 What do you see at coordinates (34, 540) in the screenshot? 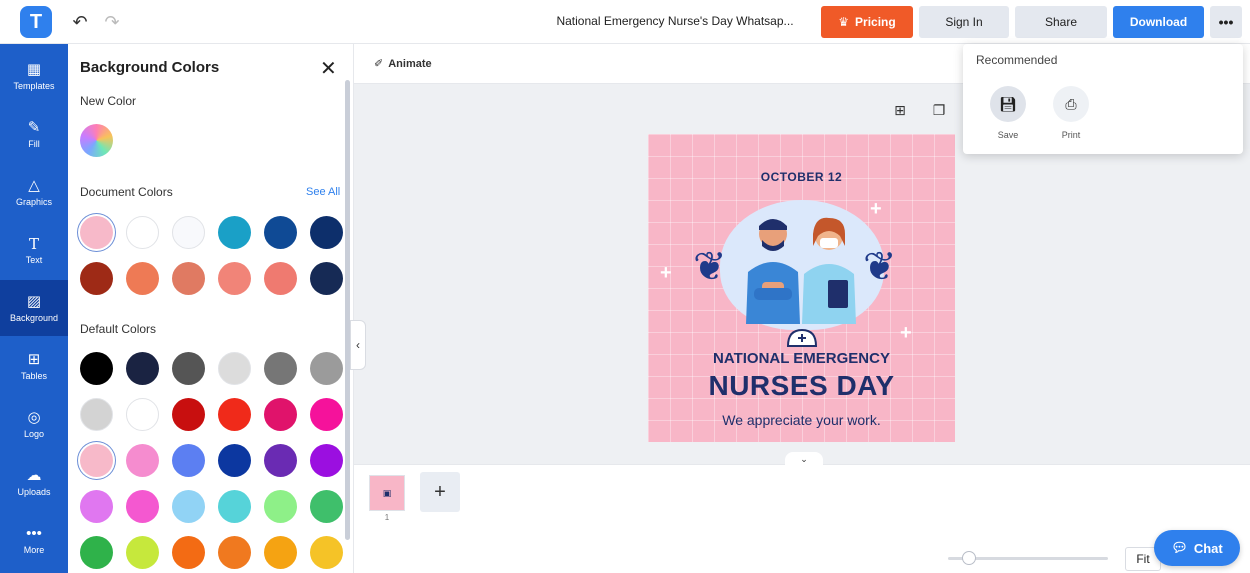
I see `rail-item-more: ••• More` at bounding box center [34, 540].